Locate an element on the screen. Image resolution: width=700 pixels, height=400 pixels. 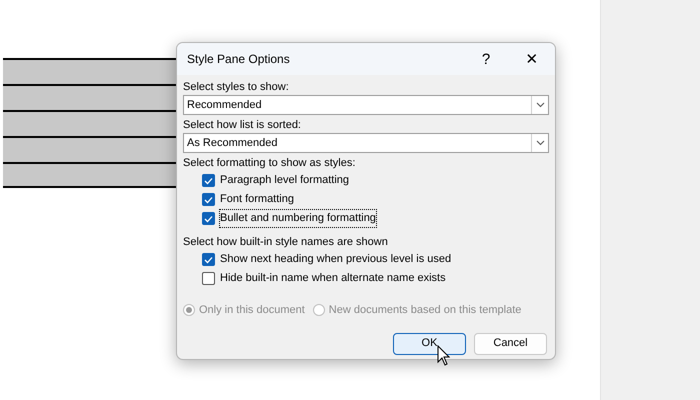
close-button: ✕ is located at coordinates (532, 59).